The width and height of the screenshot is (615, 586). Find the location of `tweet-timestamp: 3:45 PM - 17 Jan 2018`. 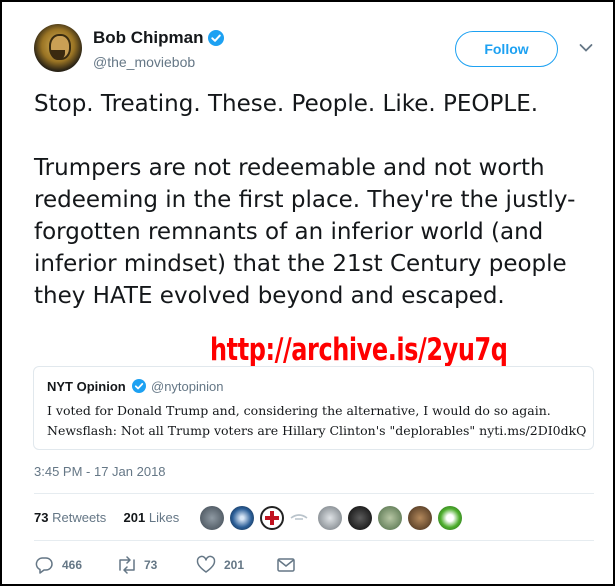

tweet-timestamp: 3:45 PM - 17 Jan 2018 is located at coordinates (100, 471).